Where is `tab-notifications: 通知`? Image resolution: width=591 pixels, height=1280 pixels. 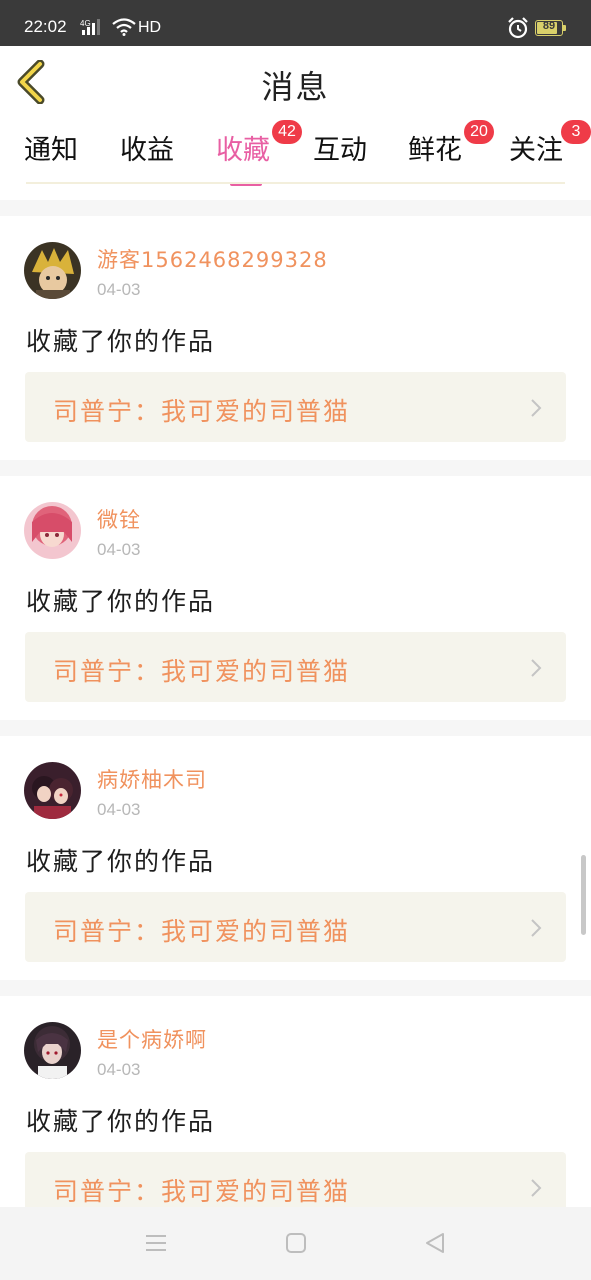 tab-notifications: 通知 is located at coordinates (51, 150).